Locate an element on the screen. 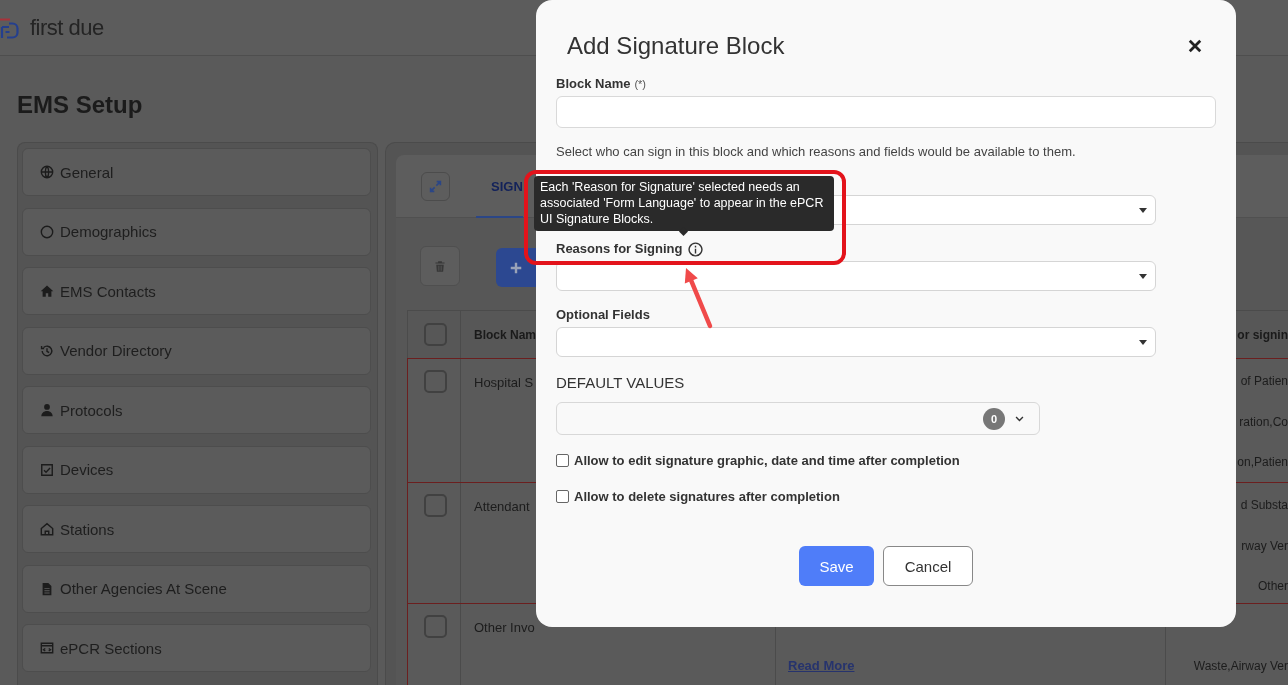 This screenshot has height=685, width=1288. tooltip: Each 'Reason for Signature' selected needs an associated 'Form Language' to appear in the ePCR UI Signature Blocks. is located at coordinates (684, 203).